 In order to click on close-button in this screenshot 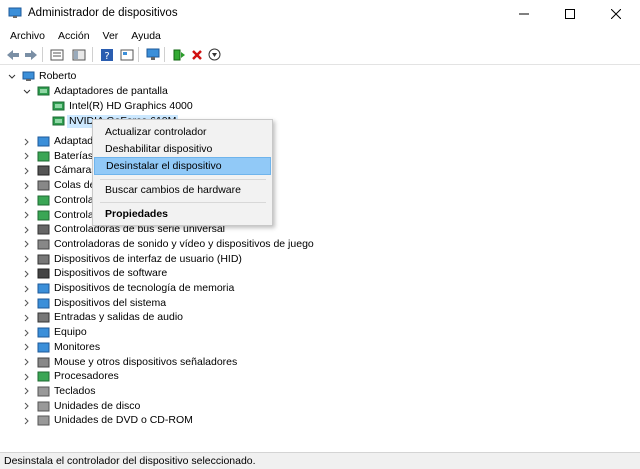, I will do `click(616, 13)`.